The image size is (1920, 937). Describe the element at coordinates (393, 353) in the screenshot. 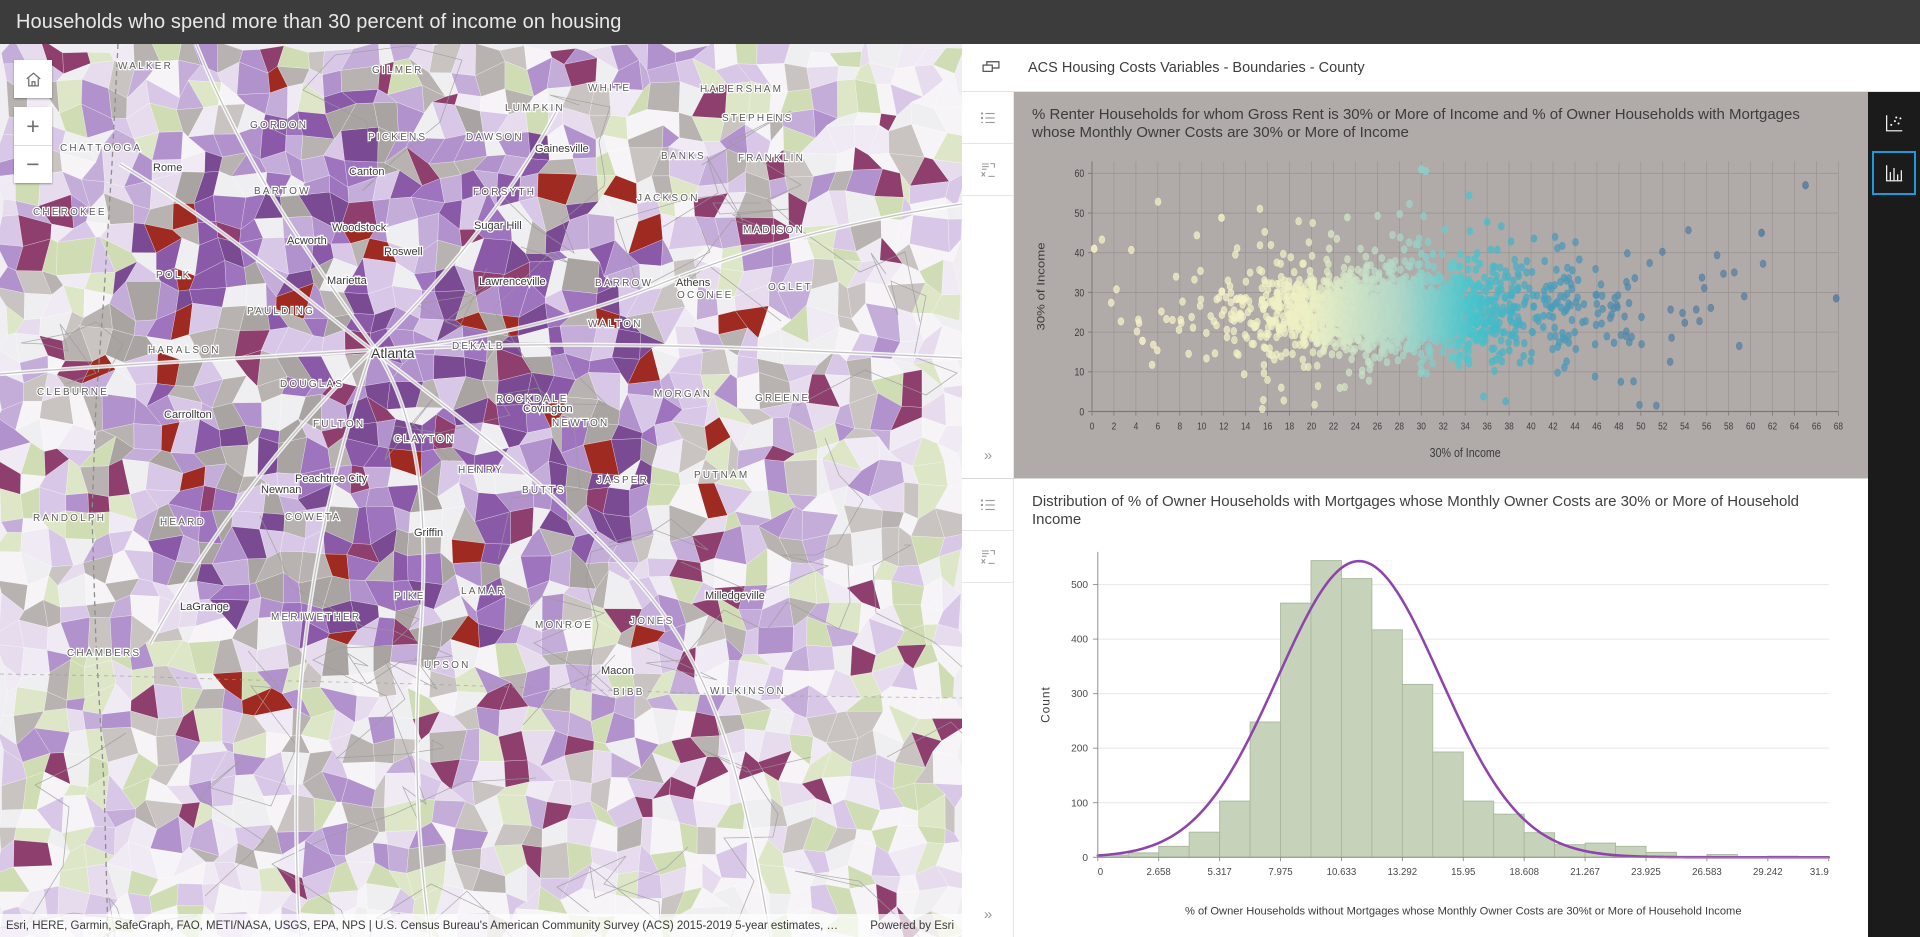

I see `svg-text: Atlanta` at that location.